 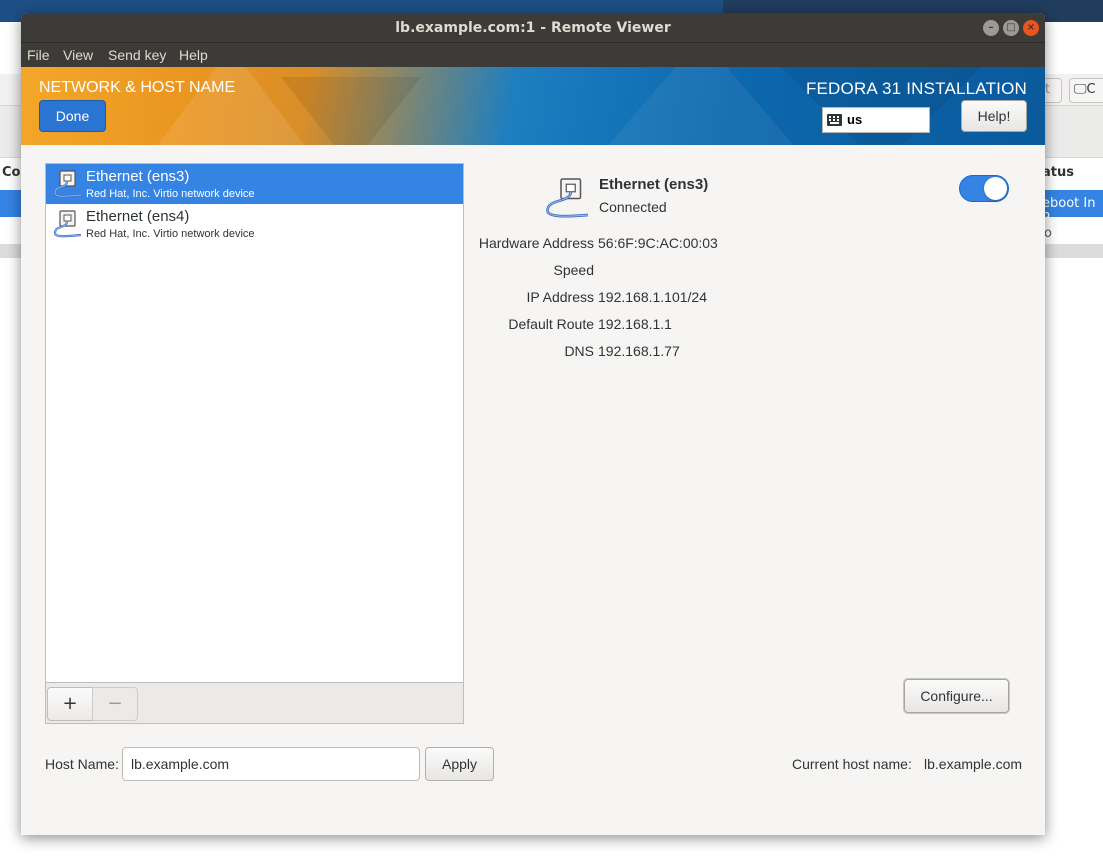 What do you see at coordinates (137, 55) in the screenshot?
I see `menu-send-key: Send key` at bounding box center [137, 55].